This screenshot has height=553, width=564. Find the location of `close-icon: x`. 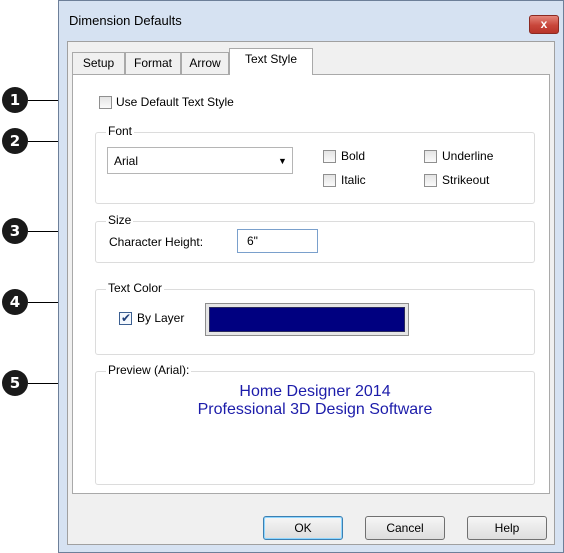

close-icon: x is located at coordinates (544, 24).